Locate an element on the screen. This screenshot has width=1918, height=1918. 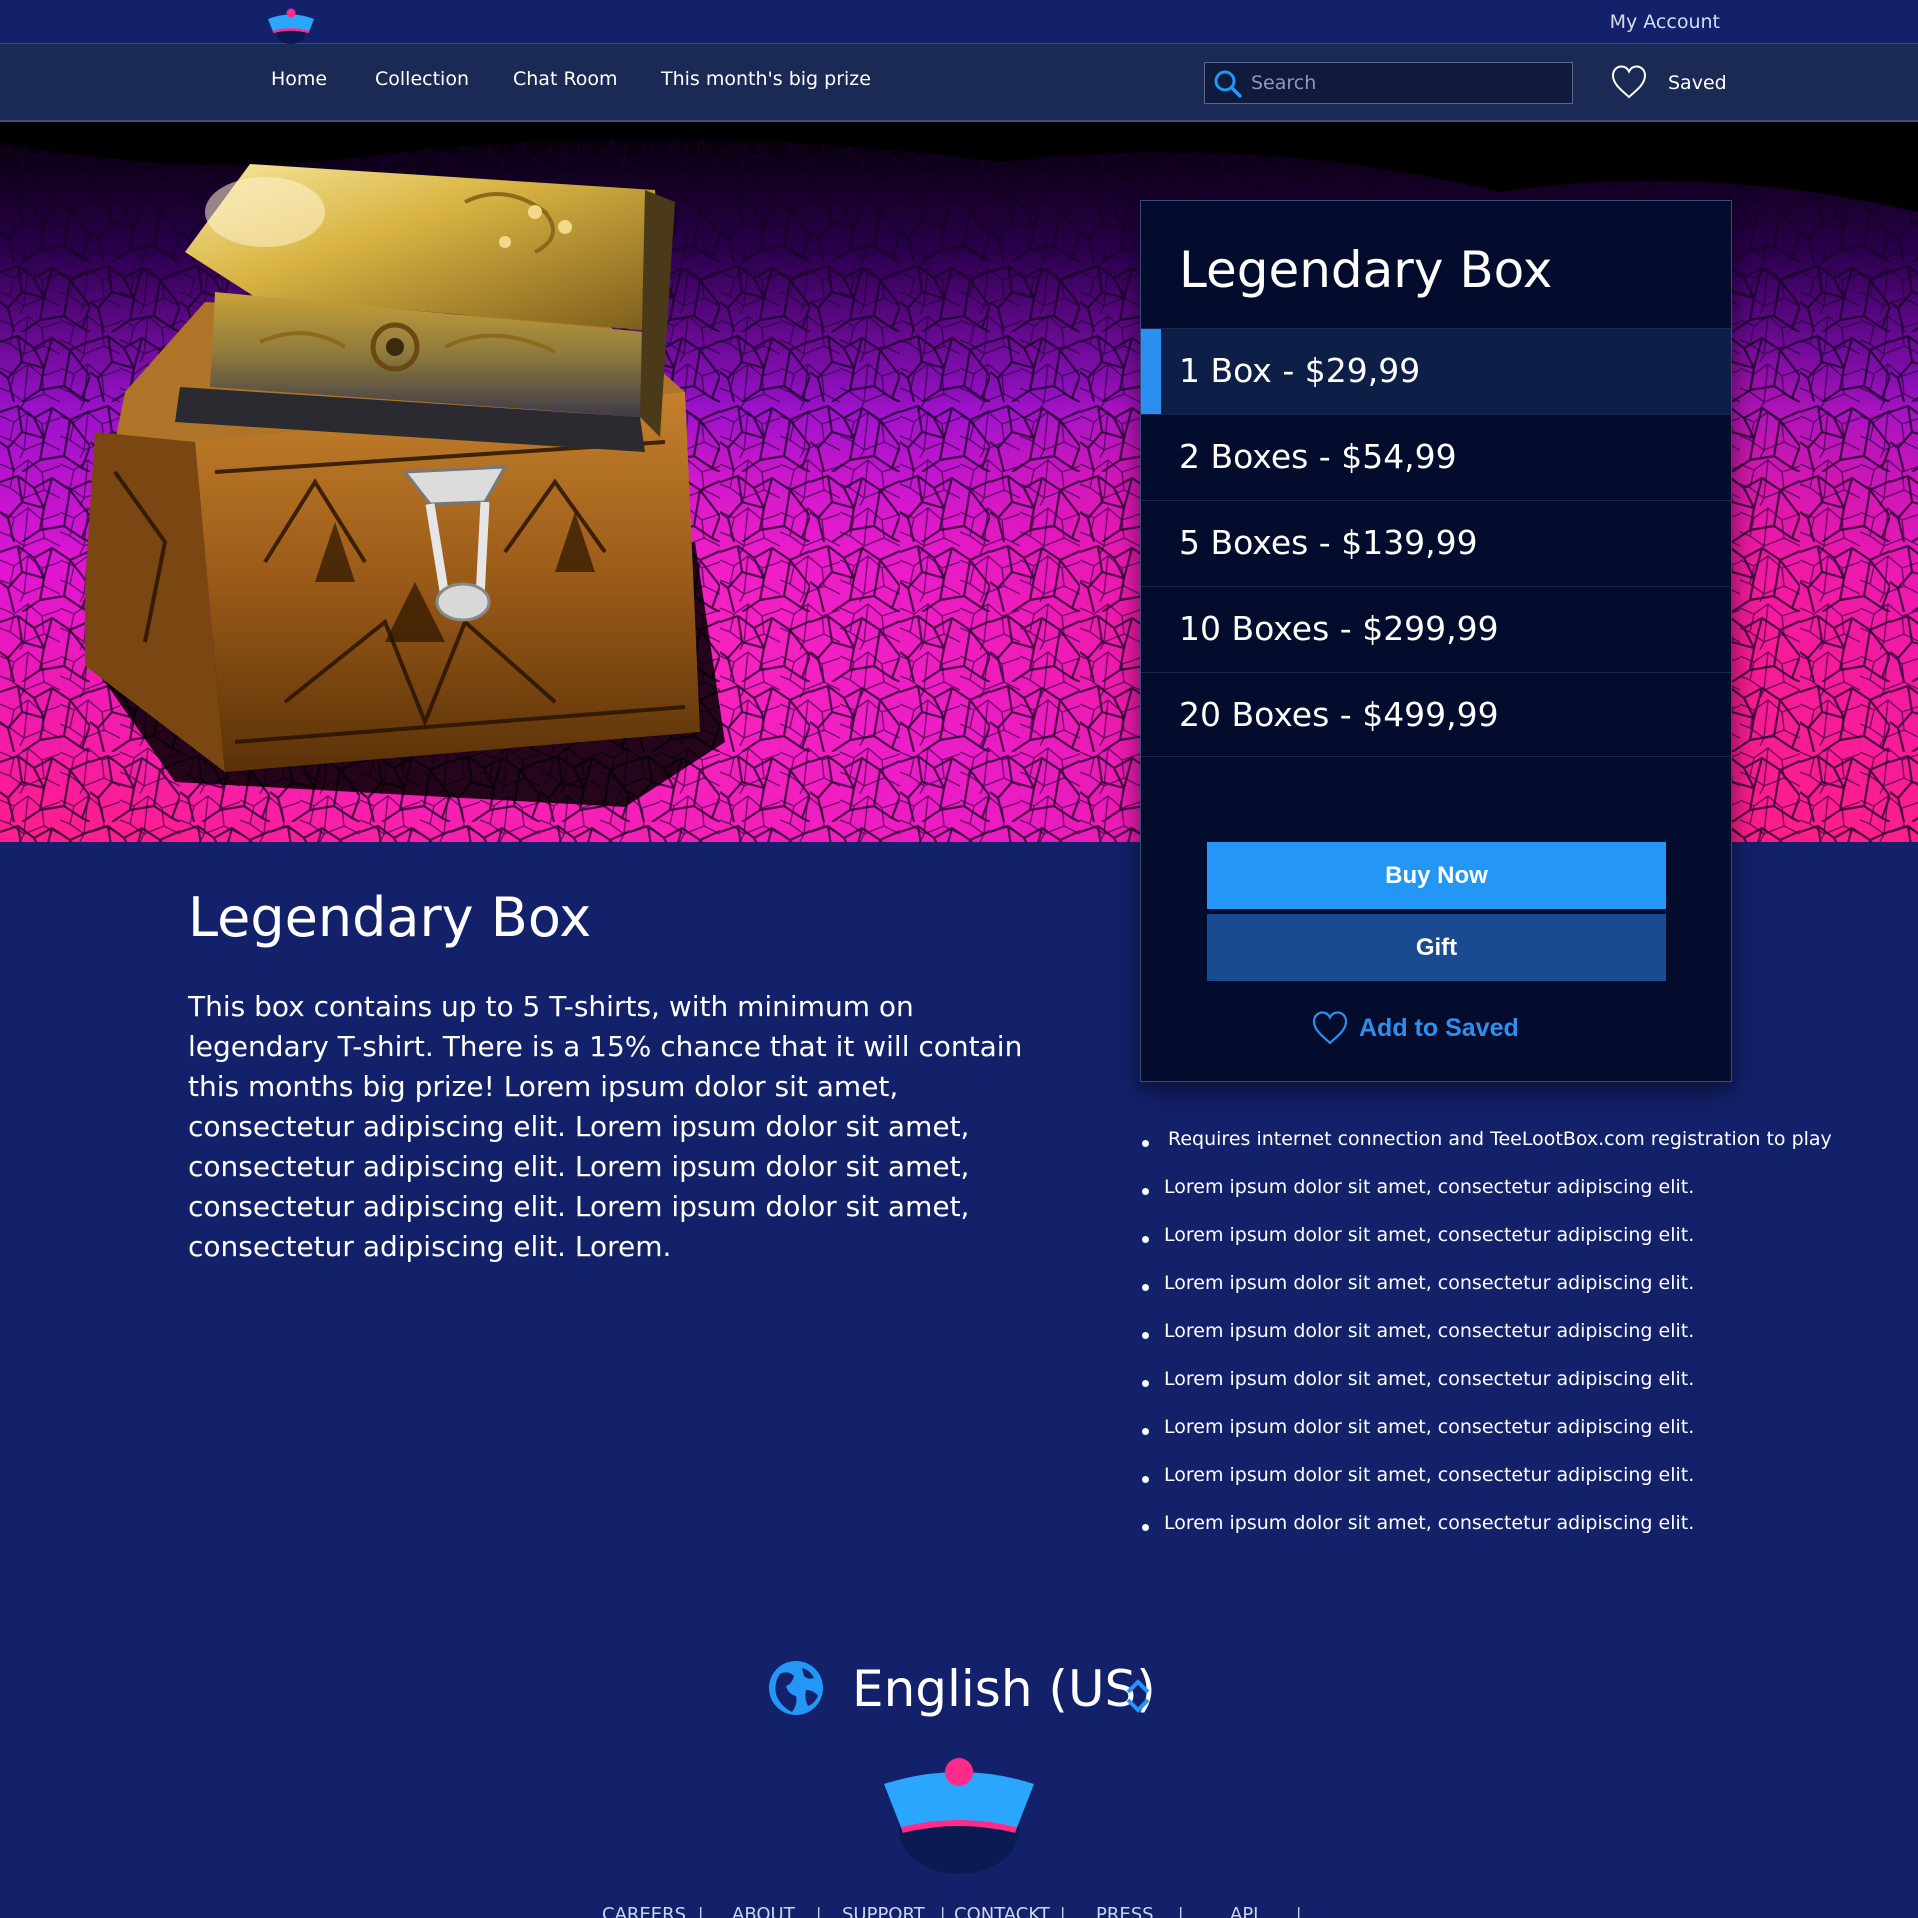
nav-item-big-prize: This month's big prize is located at coordinates (766, 79).